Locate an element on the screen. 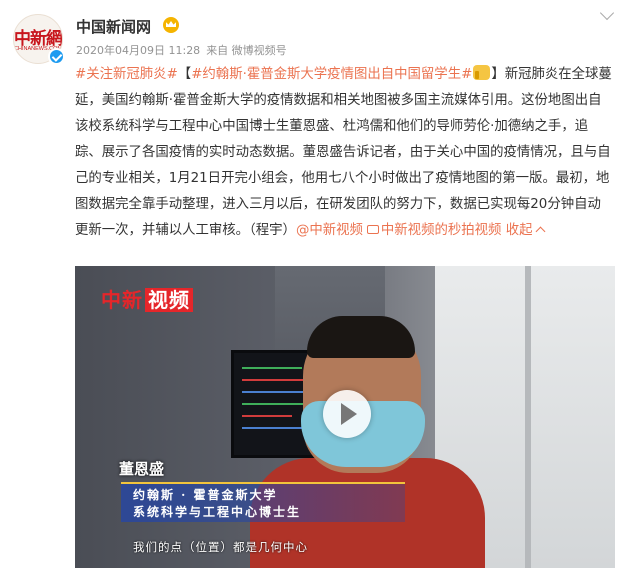 This screenshot has width=623, height=573. mention-link: @中新视频 is located at coordinates (329, 230).